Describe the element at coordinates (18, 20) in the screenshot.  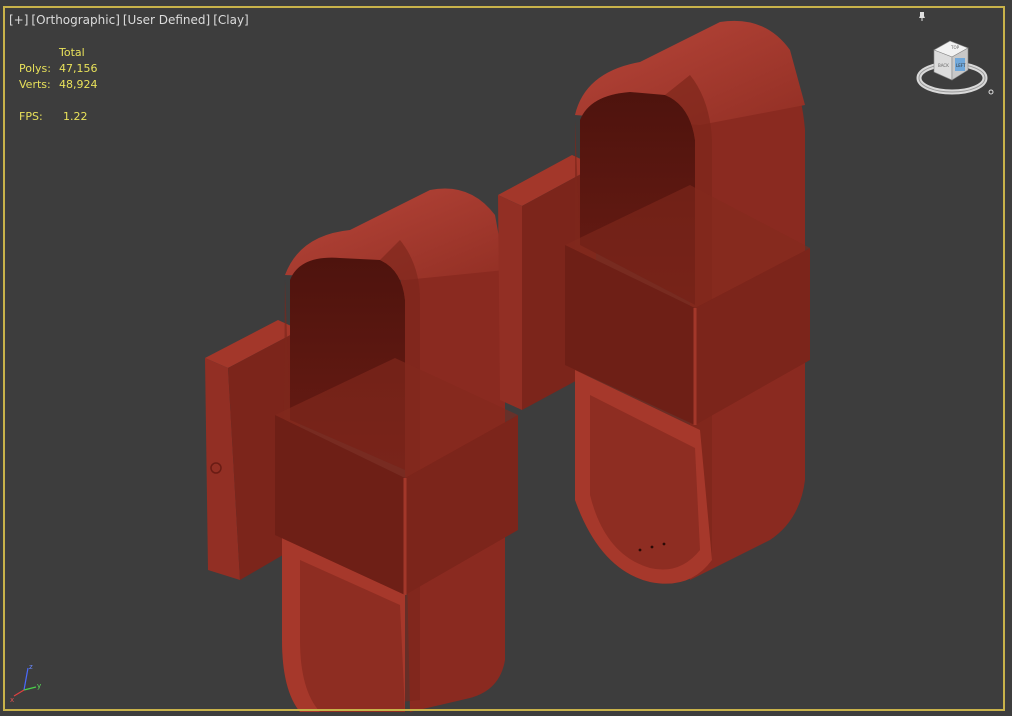
I see `viewport-plus-menu: [+]` at that location.